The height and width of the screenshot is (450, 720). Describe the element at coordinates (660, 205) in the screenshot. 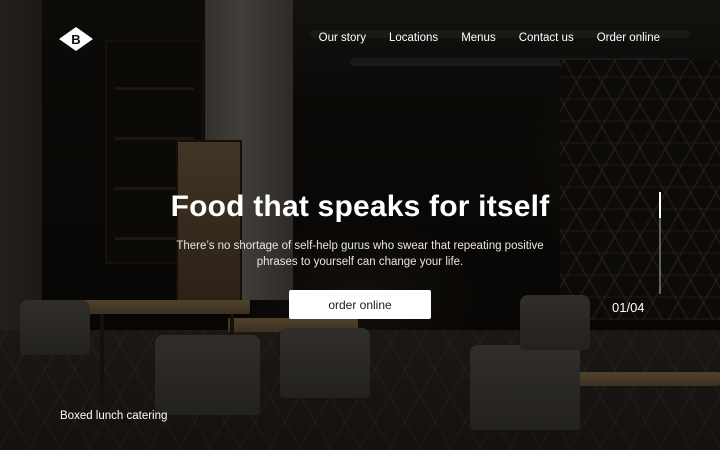

I see `slide-progress-fill` at that location.